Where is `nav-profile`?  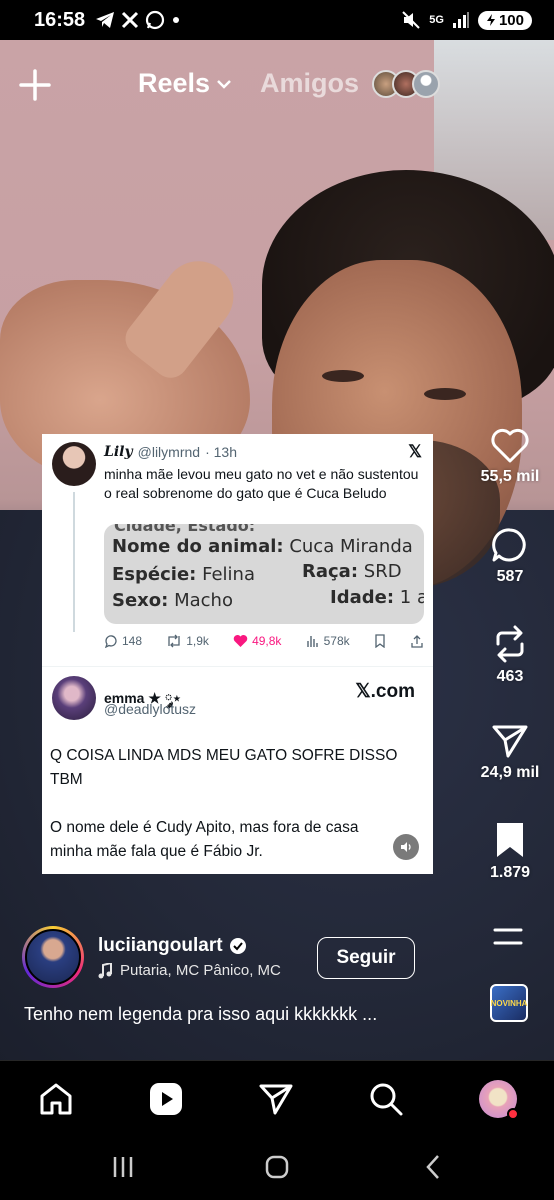
nav-profile is located at coordinates (498, 1099).